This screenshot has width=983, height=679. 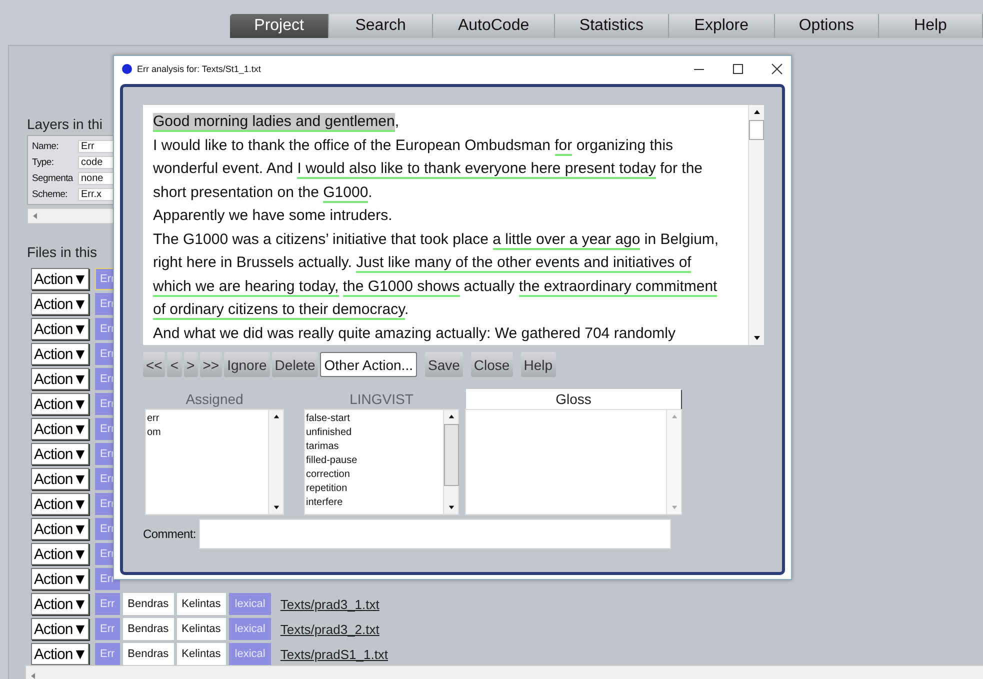 I want to click on list-item: om, so click(x=207, y=433).